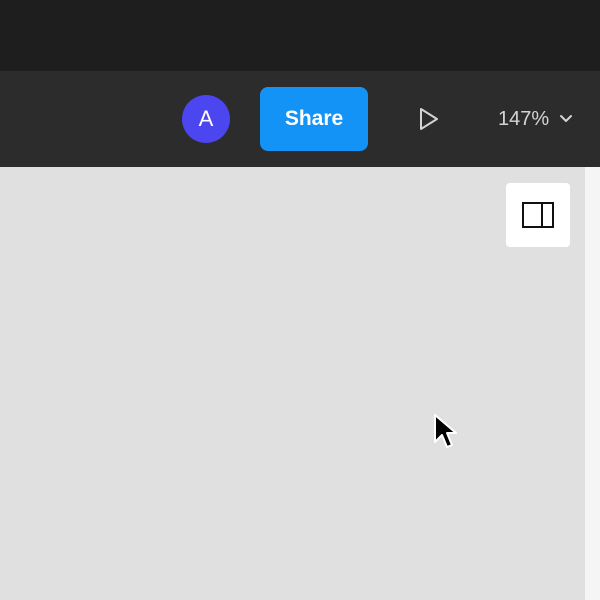 The image size is (600, 600). Describe the element at coordinates (592, 383) in the screenshot. I see `right-panel-edge` at that location.